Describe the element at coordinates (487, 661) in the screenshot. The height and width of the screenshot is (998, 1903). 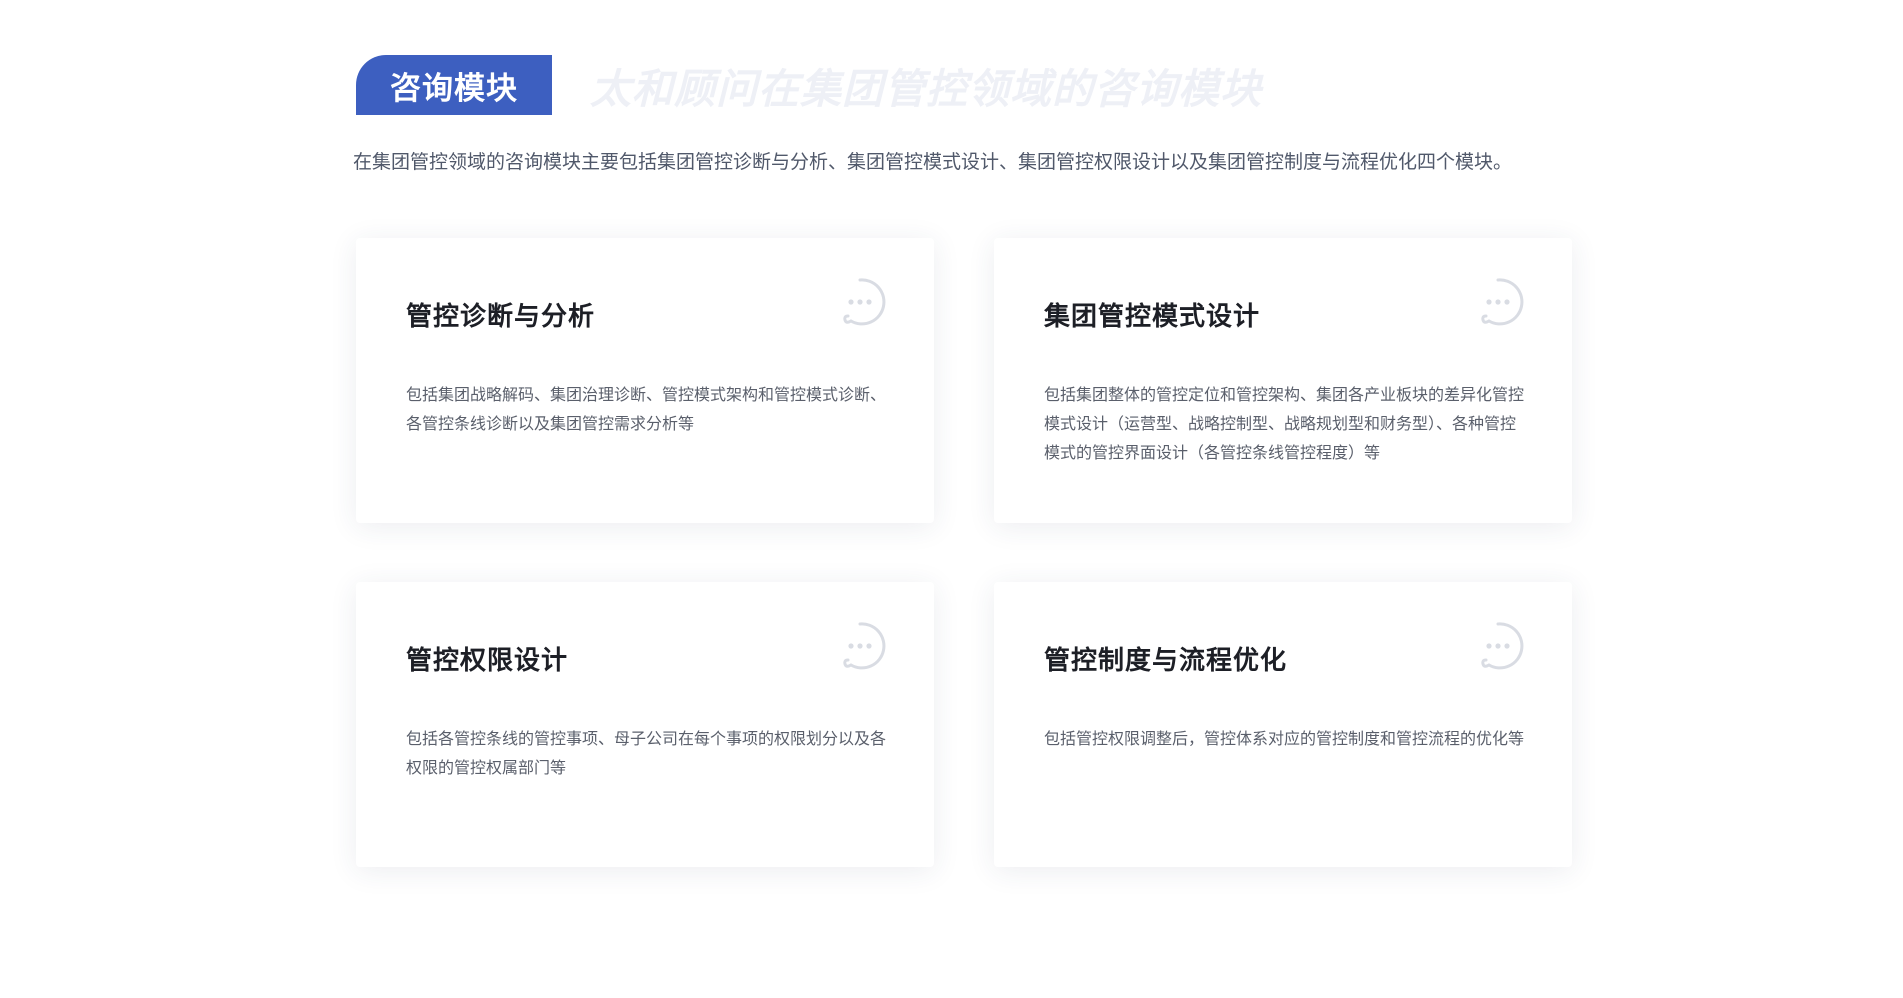
I see `card-title: 管控权限设计` at that location.